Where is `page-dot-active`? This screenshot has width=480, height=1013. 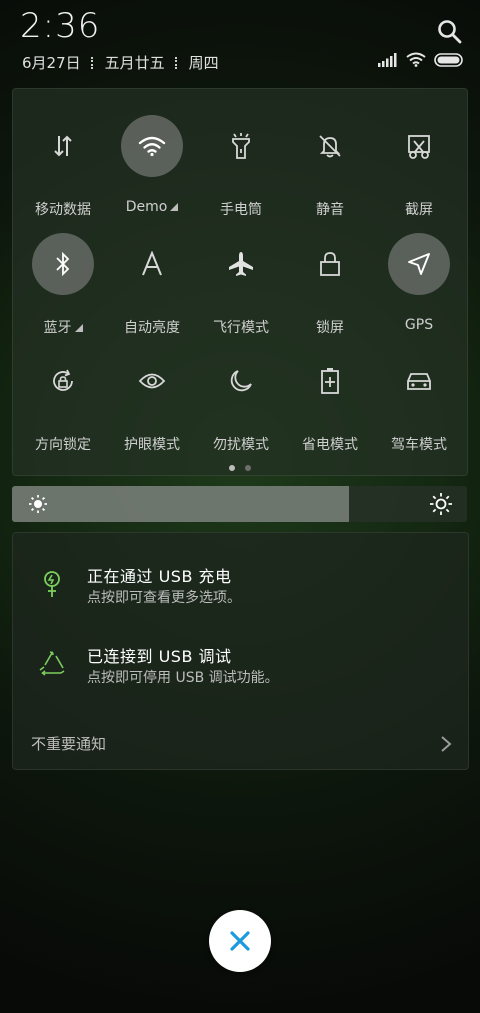
page-dot-active is located at coordinates (232, 468).